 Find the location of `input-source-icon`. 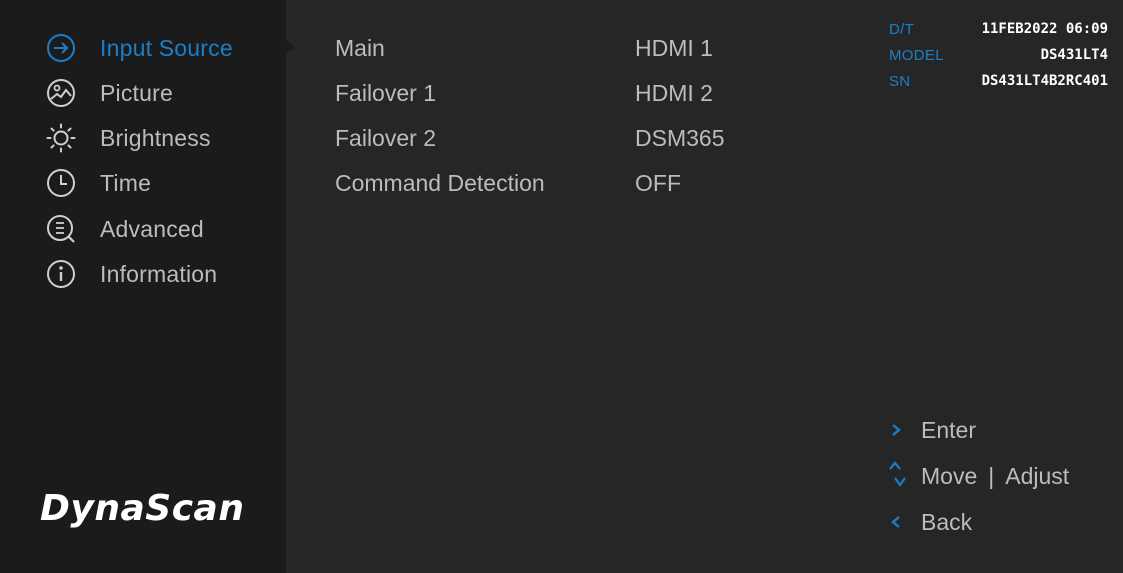

input-source-icon is located at coordinates (61, 48).